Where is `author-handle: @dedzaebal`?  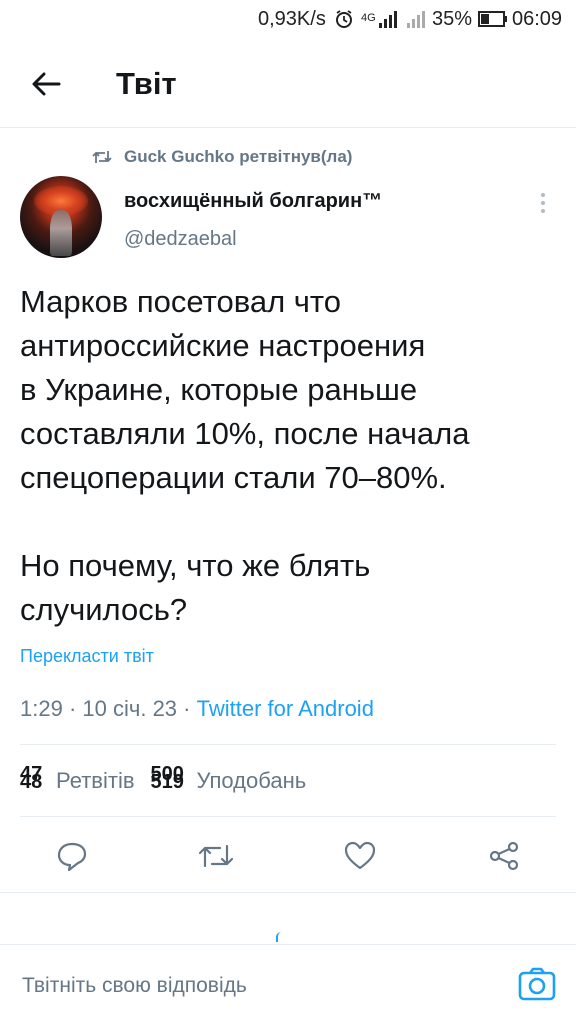
author-handle: @dedzaebal is located at coordinates (180, 239).